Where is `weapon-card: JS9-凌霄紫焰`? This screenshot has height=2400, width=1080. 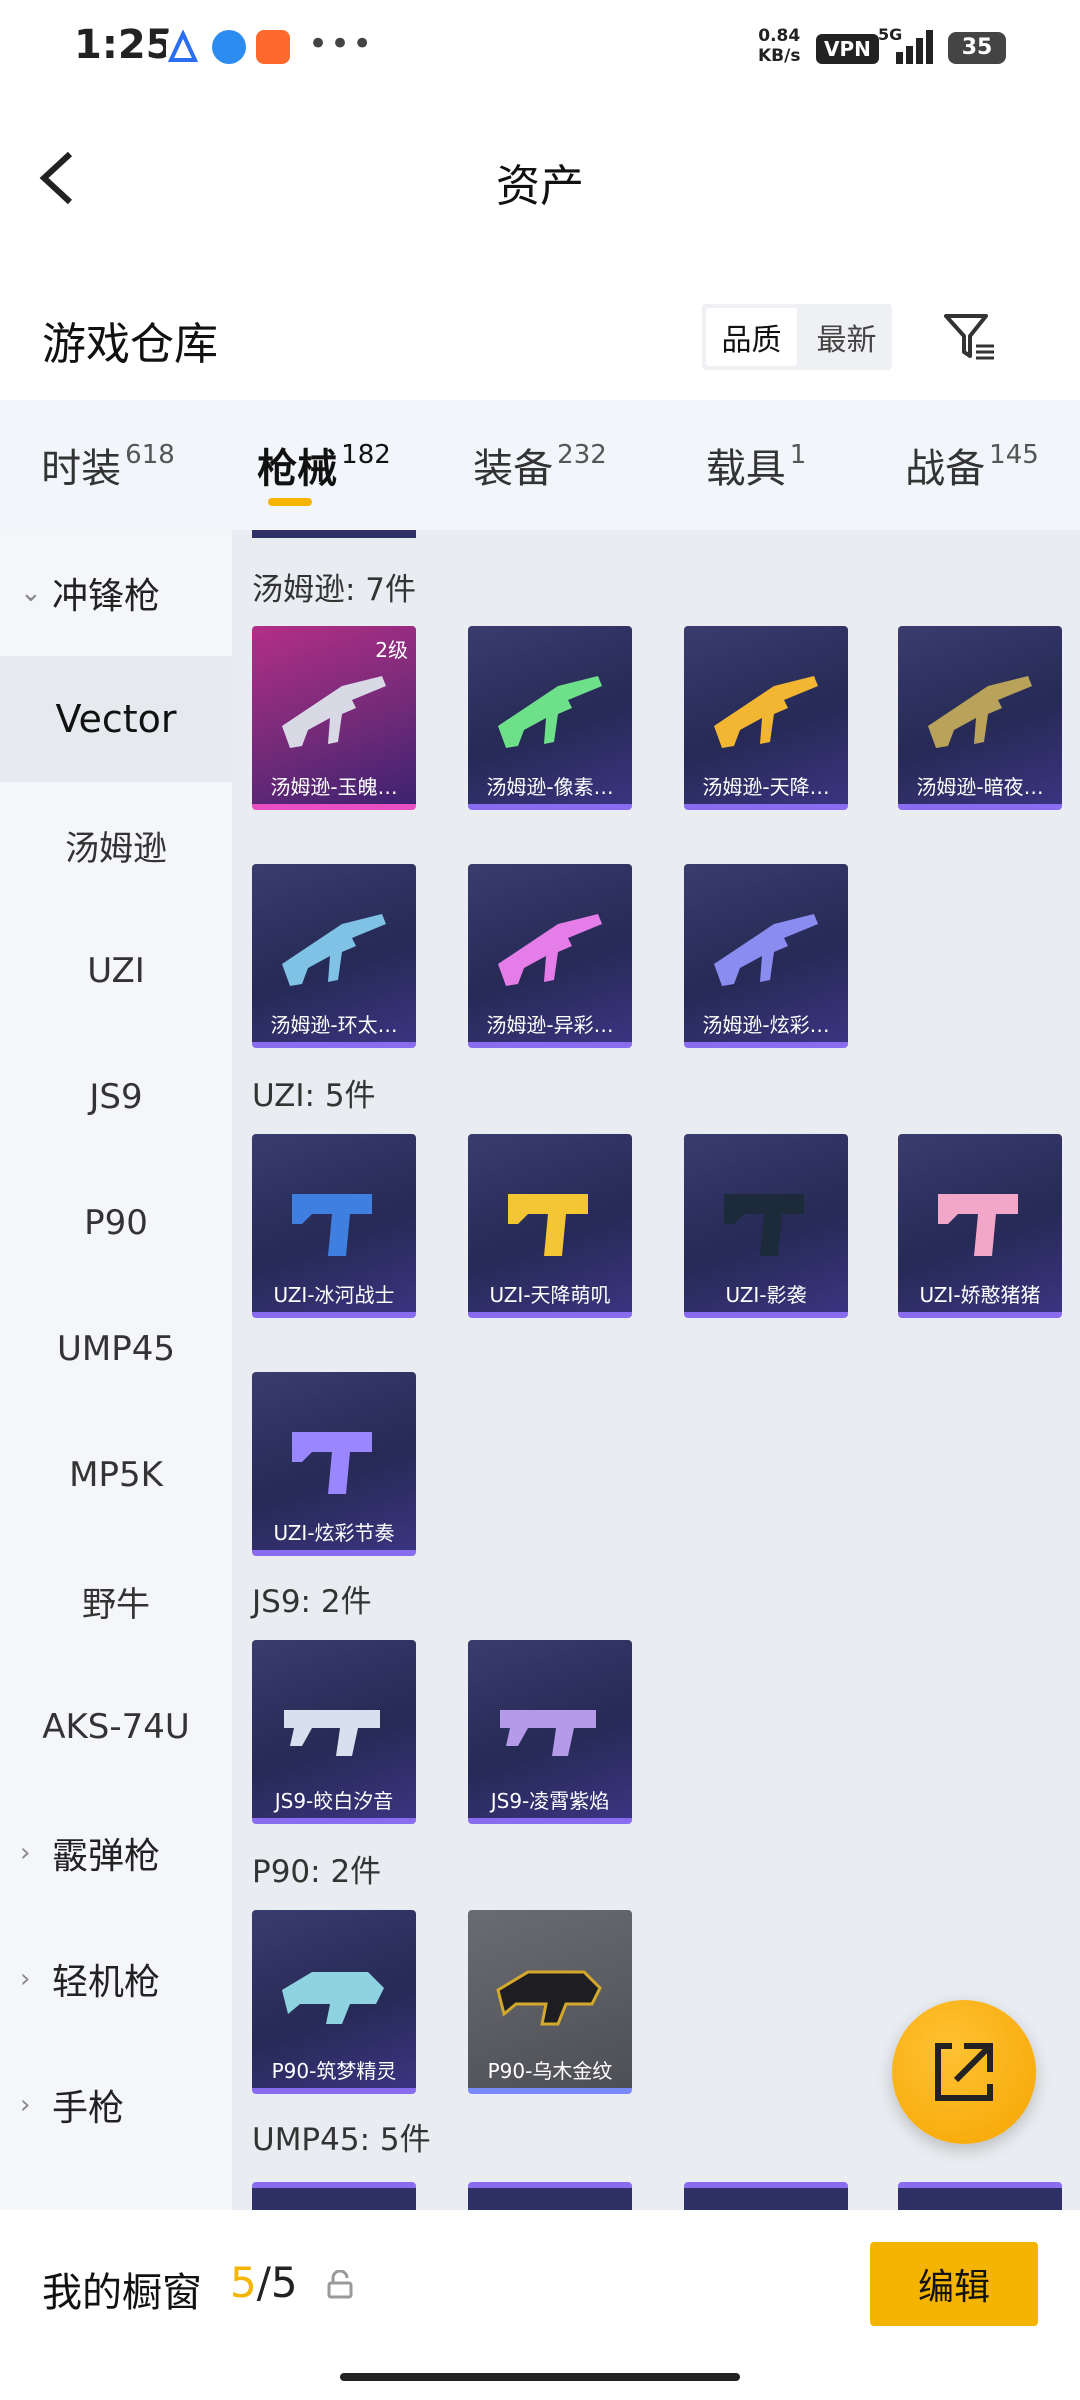 weapon-card: JS9-凌霄紫焰 is located at coordinates (550, 1732).